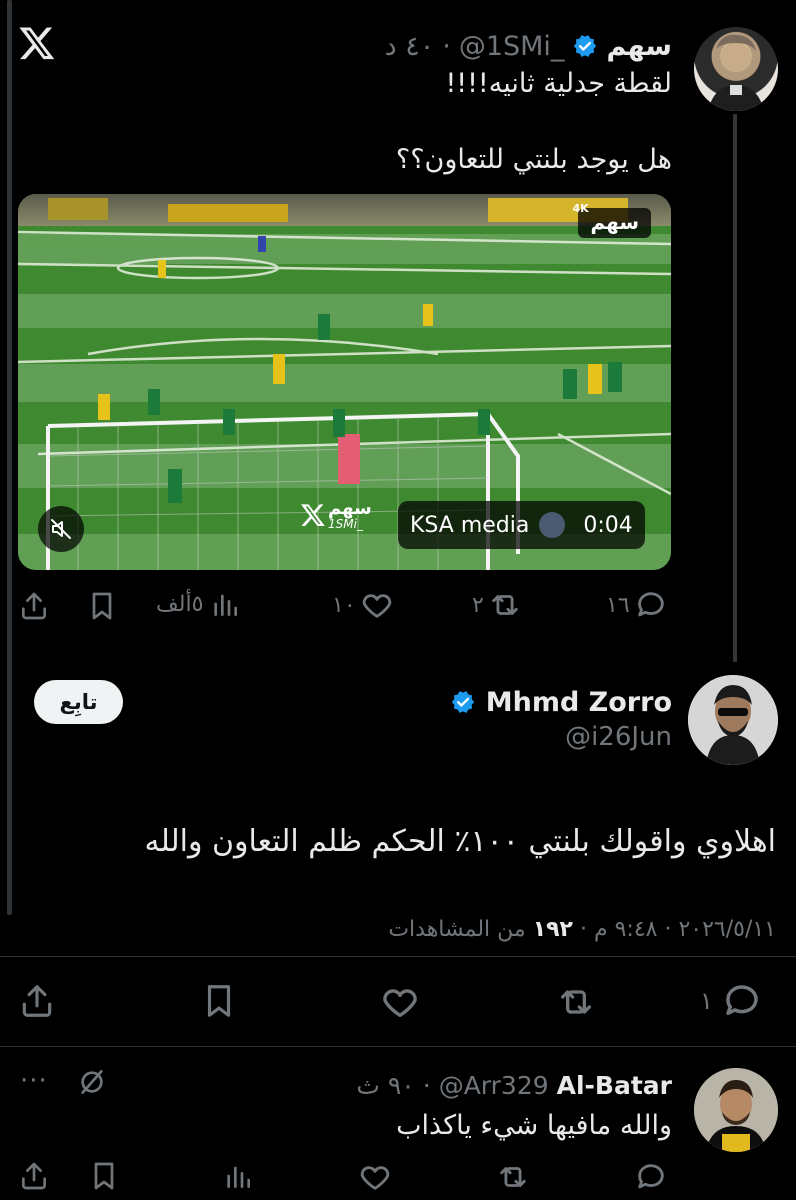 This screenshot has width=796, height=1200. What do you see at coordinates (733, 720) in the screenshot?
I see `avatar-mhmd-zorro` at bounding box center [733, 720].